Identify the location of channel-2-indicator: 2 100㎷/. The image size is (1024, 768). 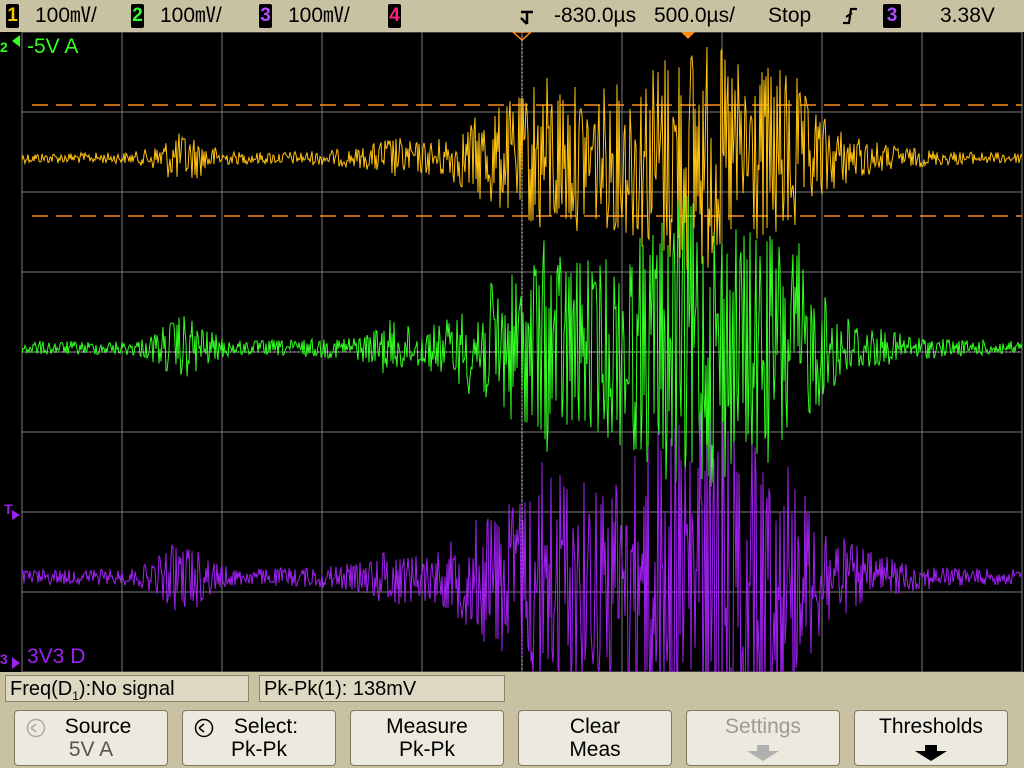
(176, 16).